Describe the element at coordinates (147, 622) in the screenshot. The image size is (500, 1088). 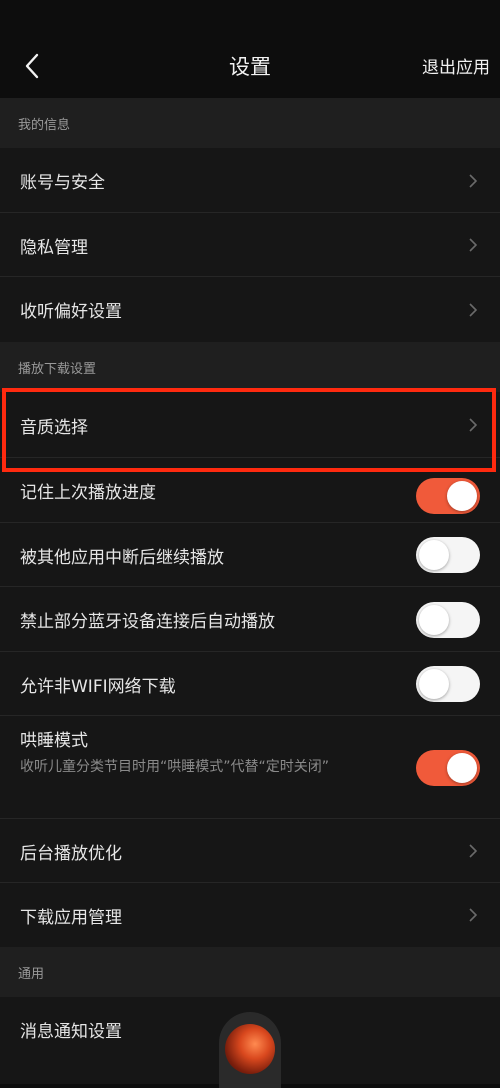
I see `row-label: 禁止部分蓝牙设备连接后自动播放` at that location.